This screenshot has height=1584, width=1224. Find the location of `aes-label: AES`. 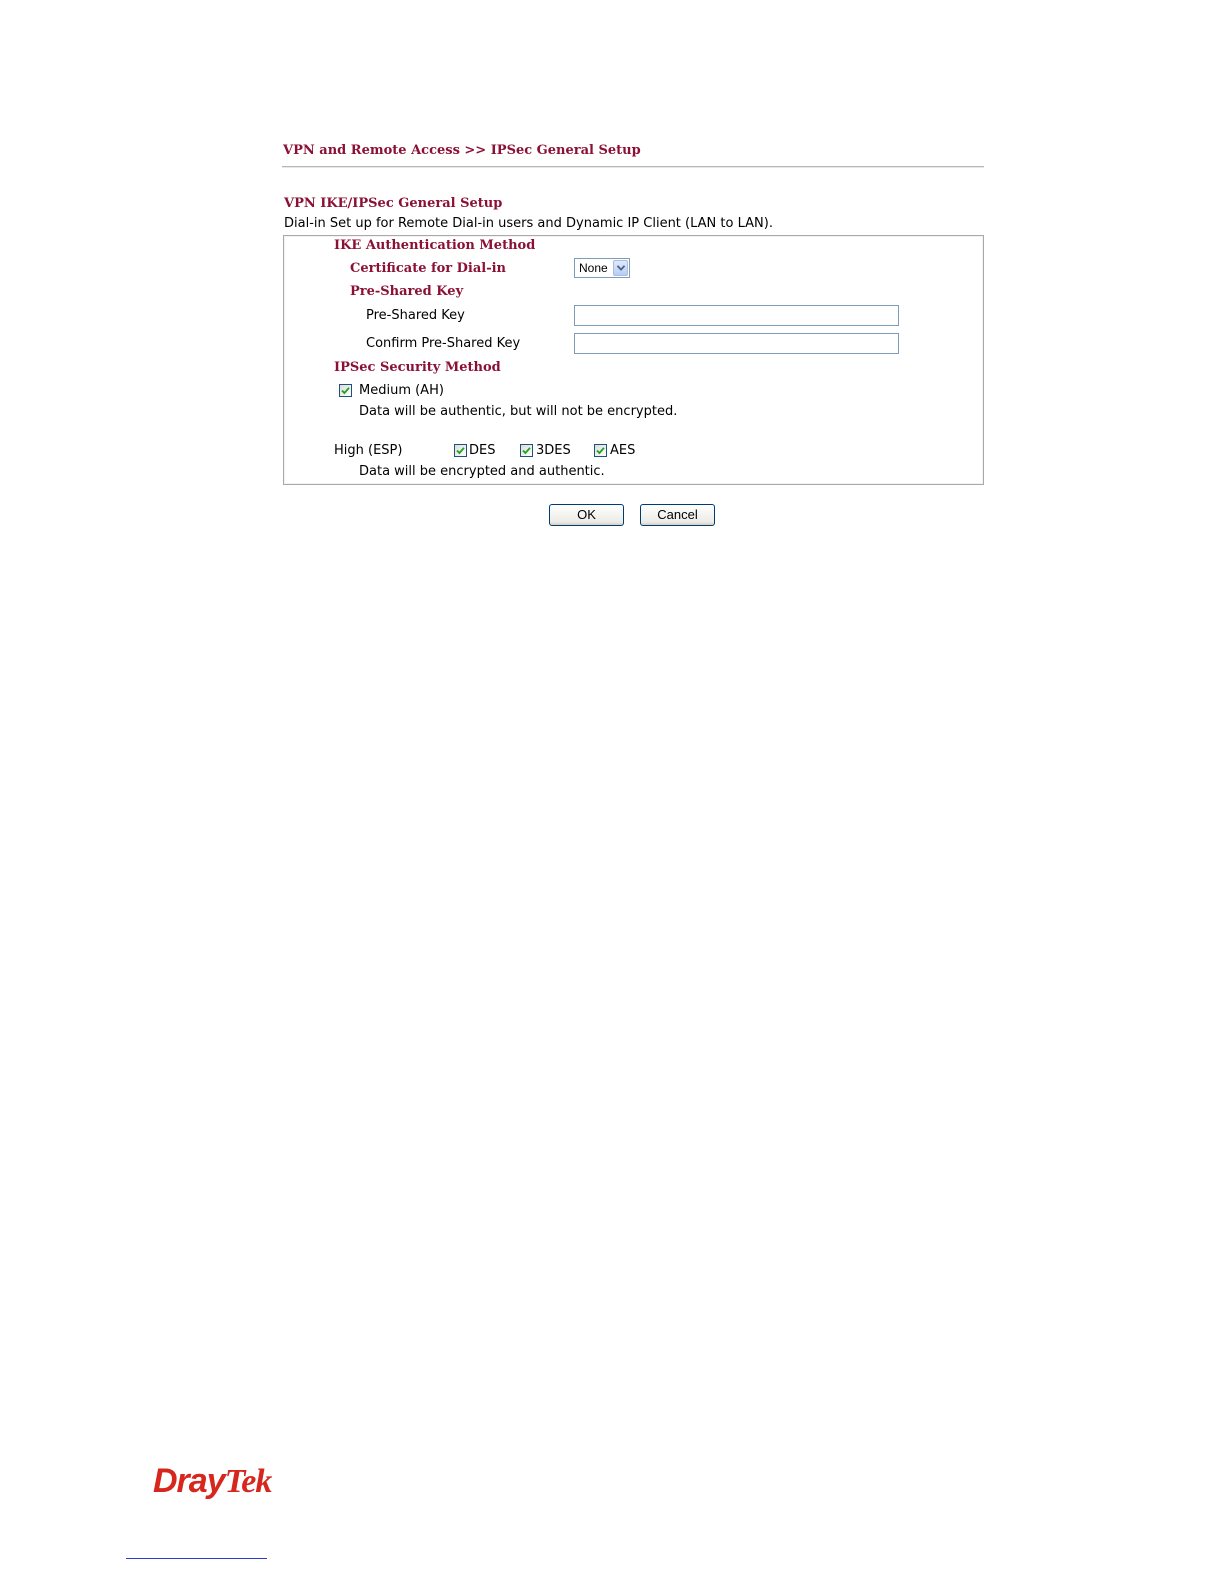

aes-label: AES is located at coordinates (623, 450).